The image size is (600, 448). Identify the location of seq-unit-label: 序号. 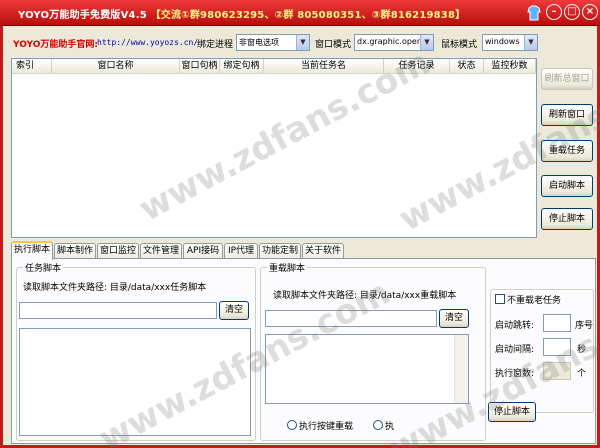
(584, 326).